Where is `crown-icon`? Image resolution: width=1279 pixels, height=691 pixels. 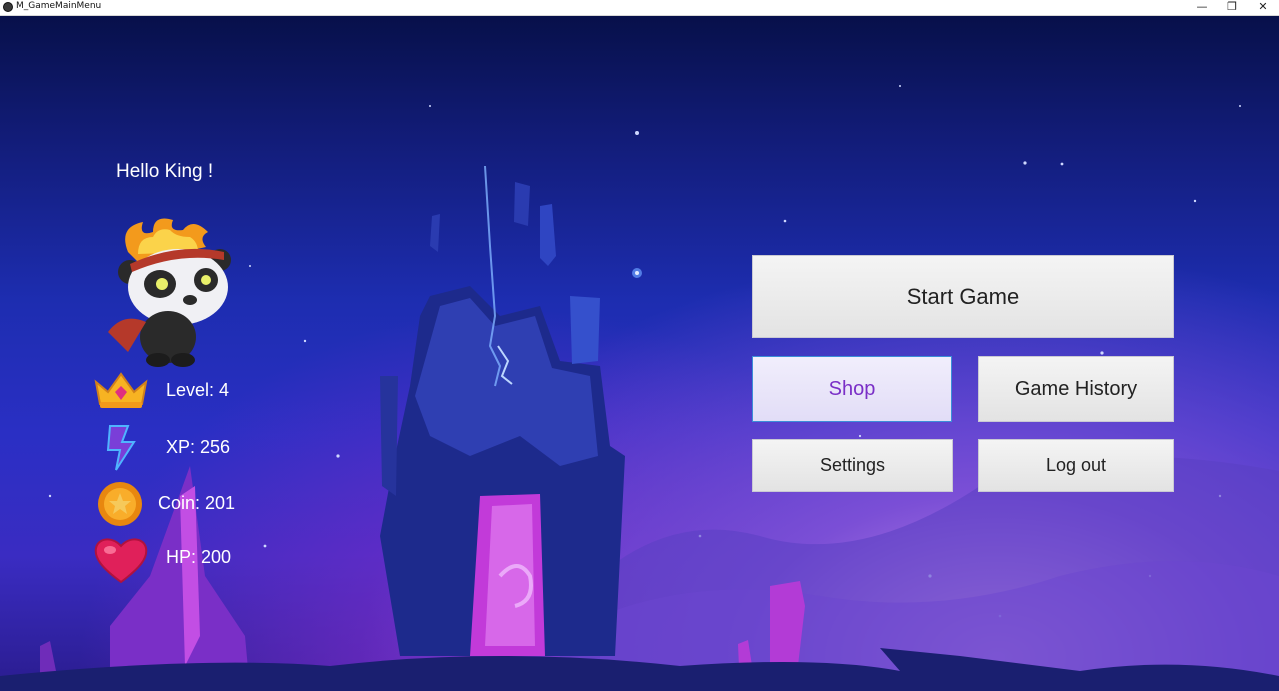
crown-icon is located at coordinates (121, 390).